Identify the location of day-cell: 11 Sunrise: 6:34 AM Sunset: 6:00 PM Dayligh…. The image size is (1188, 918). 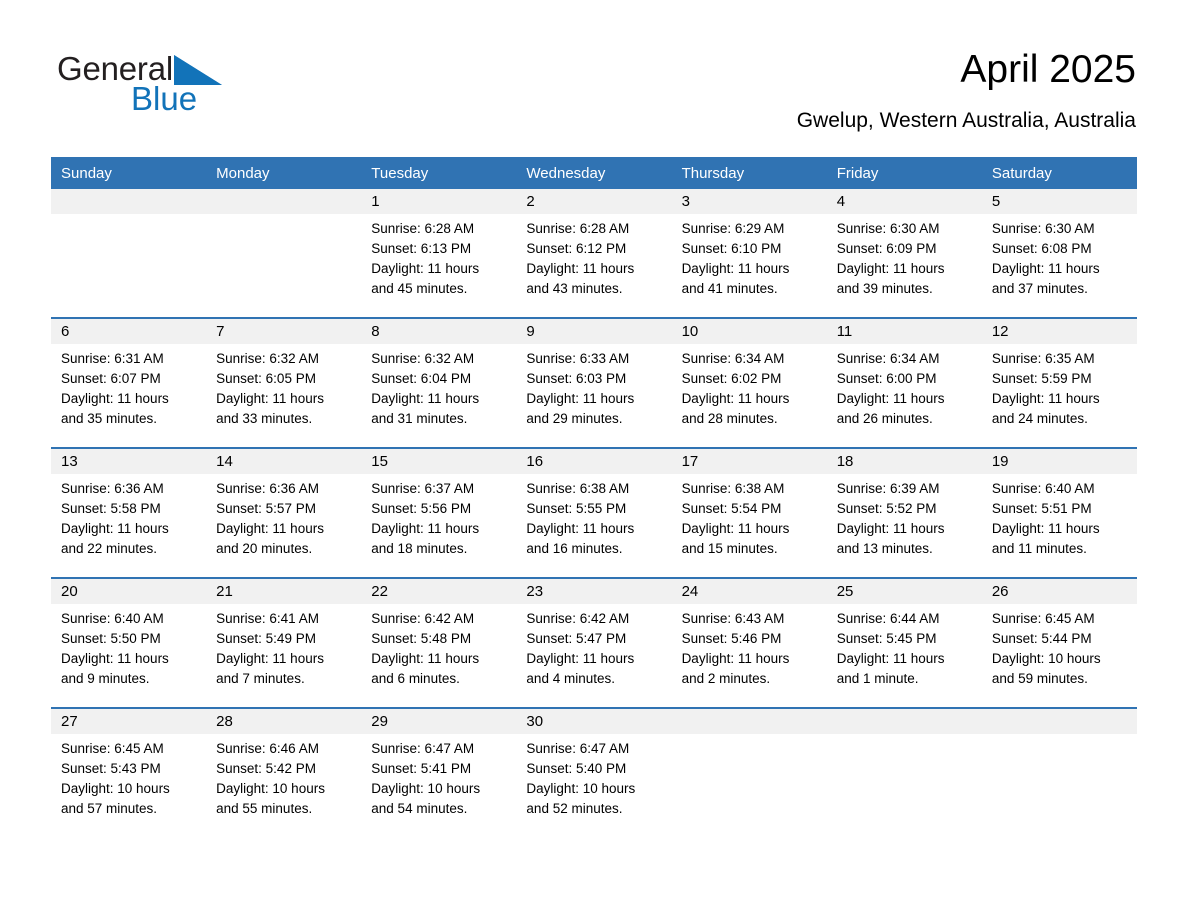
(904, 382).